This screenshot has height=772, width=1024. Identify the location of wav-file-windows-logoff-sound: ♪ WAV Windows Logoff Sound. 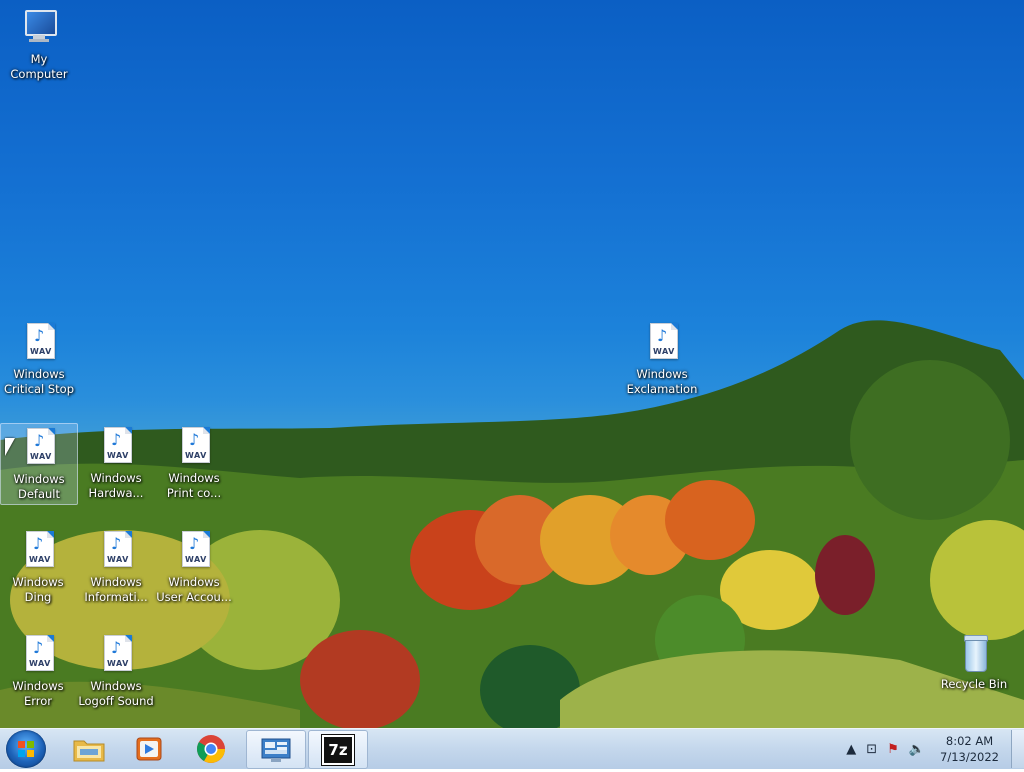
(116, 672).